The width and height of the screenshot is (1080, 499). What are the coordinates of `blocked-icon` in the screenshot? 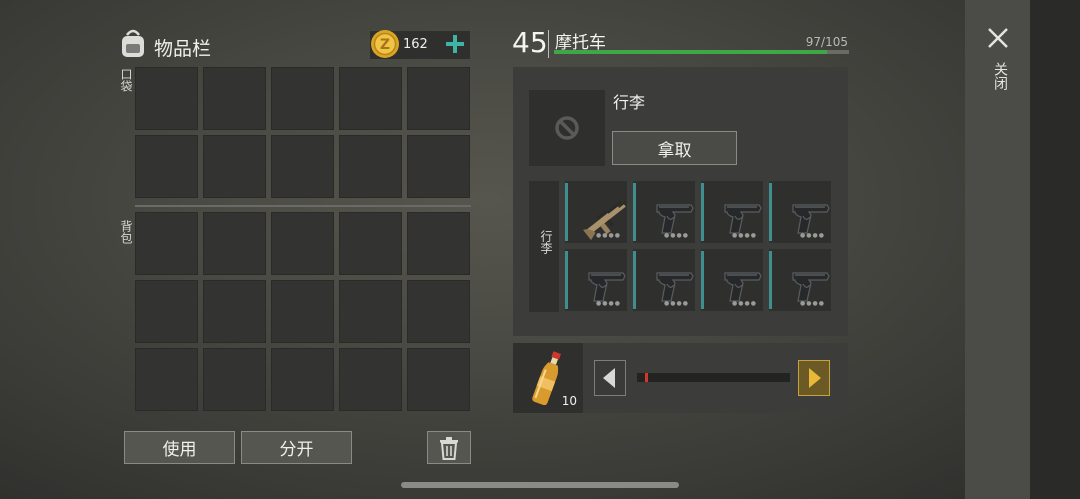 It's located at (567, 128).